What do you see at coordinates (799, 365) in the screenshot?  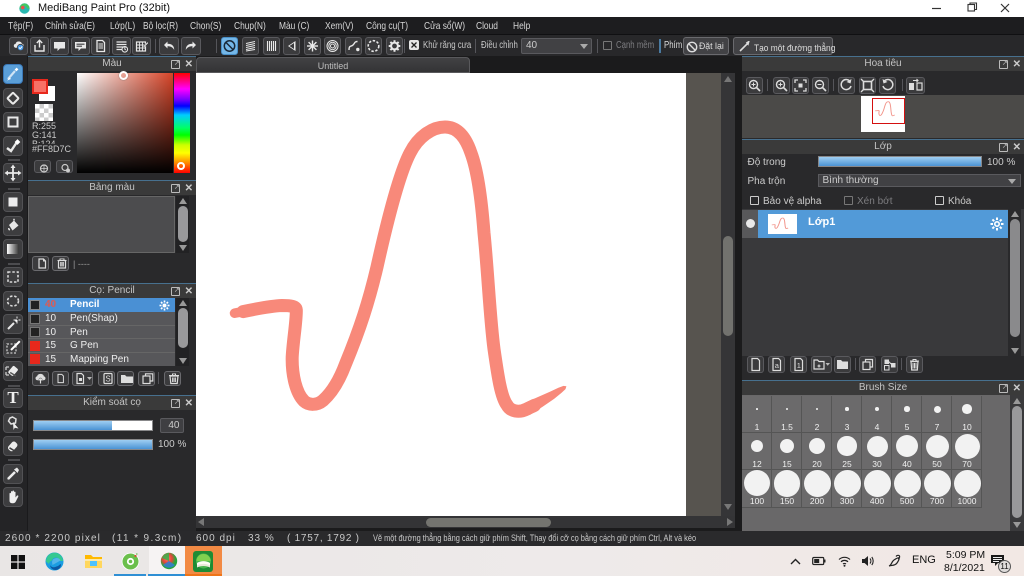 I see `svg-text: 1` at bounding box center [799, 365].